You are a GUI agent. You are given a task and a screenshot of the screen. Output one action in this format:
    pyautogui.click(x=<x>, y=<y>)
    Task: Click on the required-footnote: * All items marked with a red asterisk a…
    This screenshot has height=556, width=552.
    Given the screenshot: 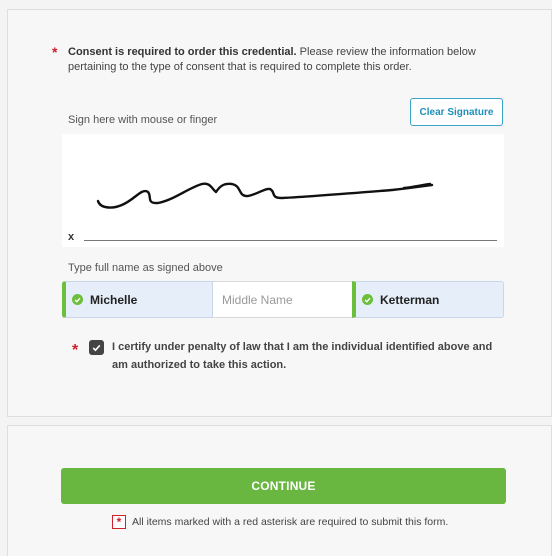 What is the action you would take?
    pyautogui.click(x=280, y=522)
    